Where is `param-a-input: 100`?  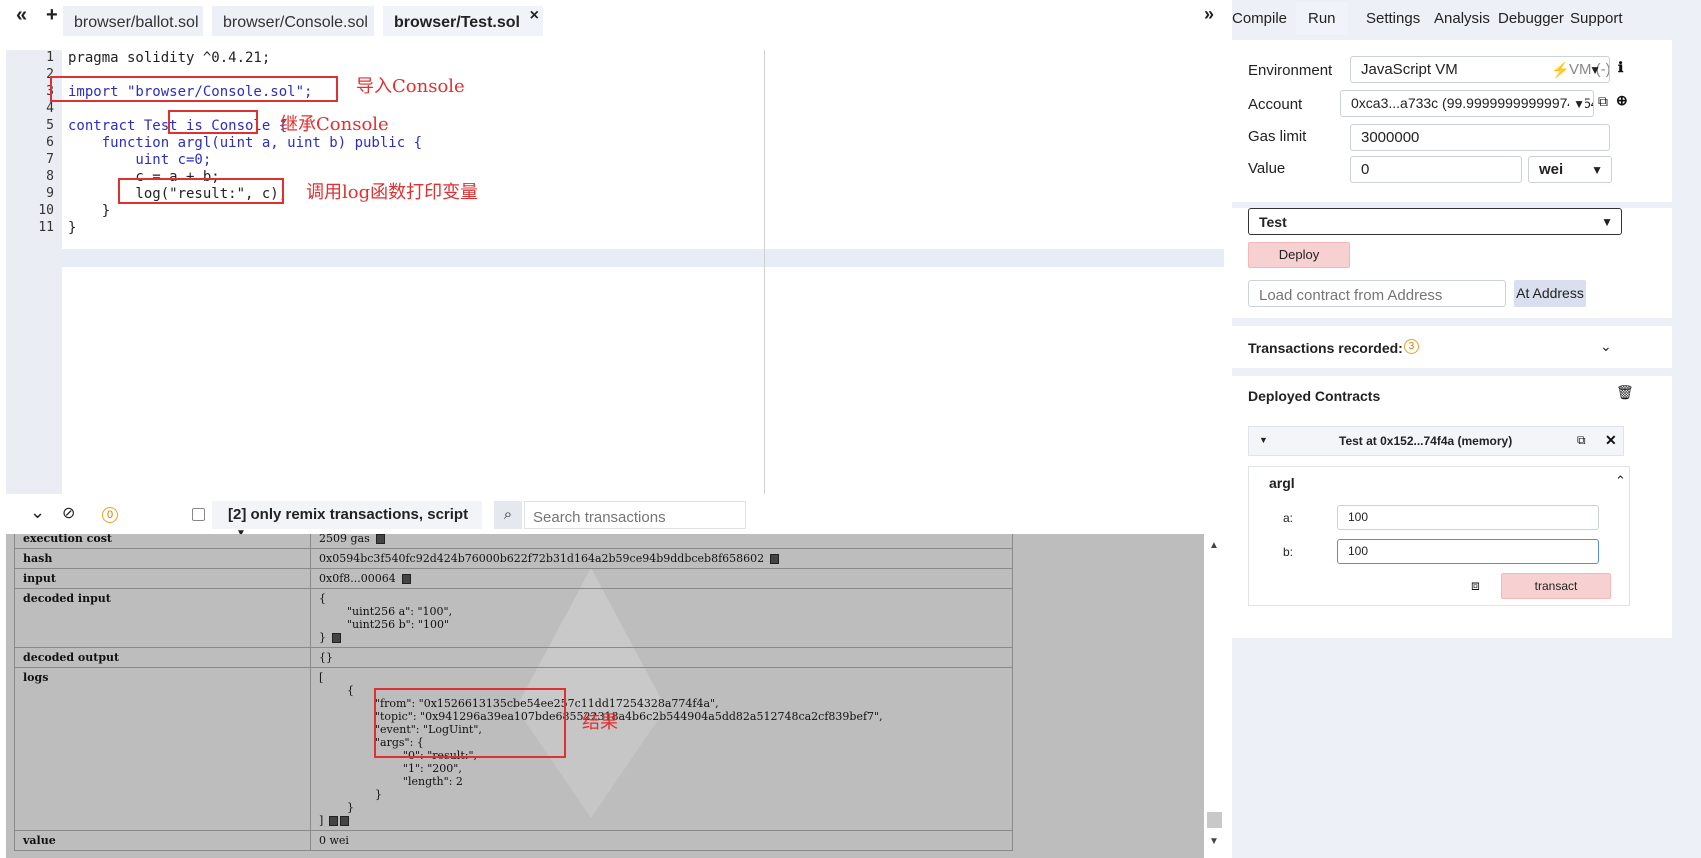 param-a-input: 100 is located at coordinates (1468, 517).